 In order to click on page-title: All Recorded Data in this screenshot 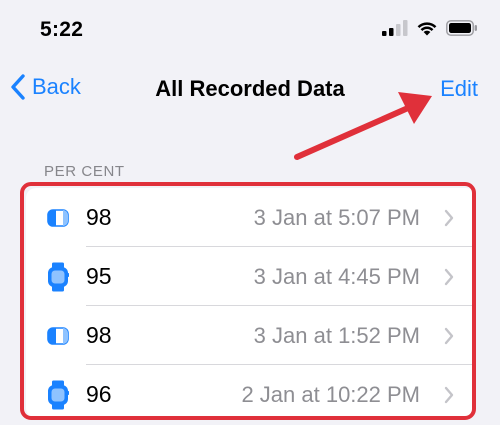, I will do `click(250, 88)`.